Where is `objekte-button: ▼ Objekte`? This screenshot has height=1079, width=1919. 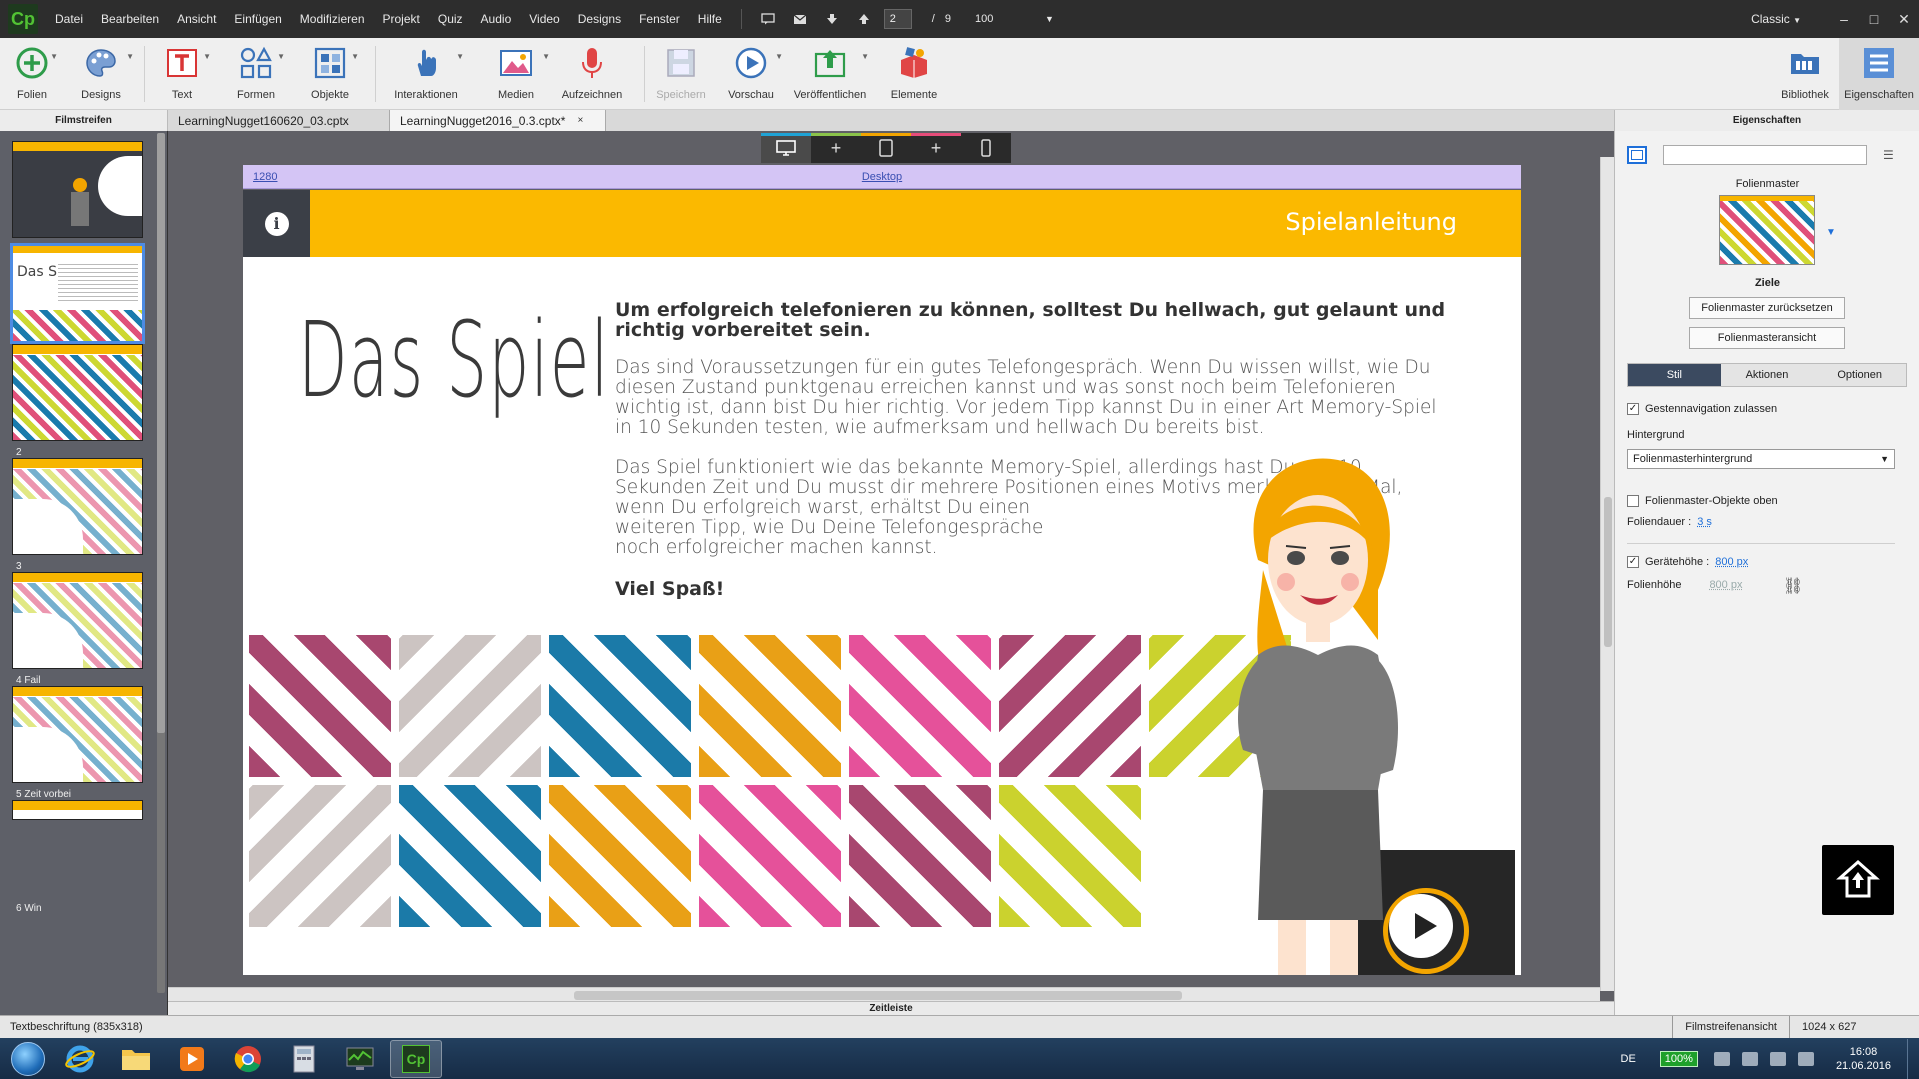 objekte-button: ▼ Objekte is located at coordinates (330, 74).